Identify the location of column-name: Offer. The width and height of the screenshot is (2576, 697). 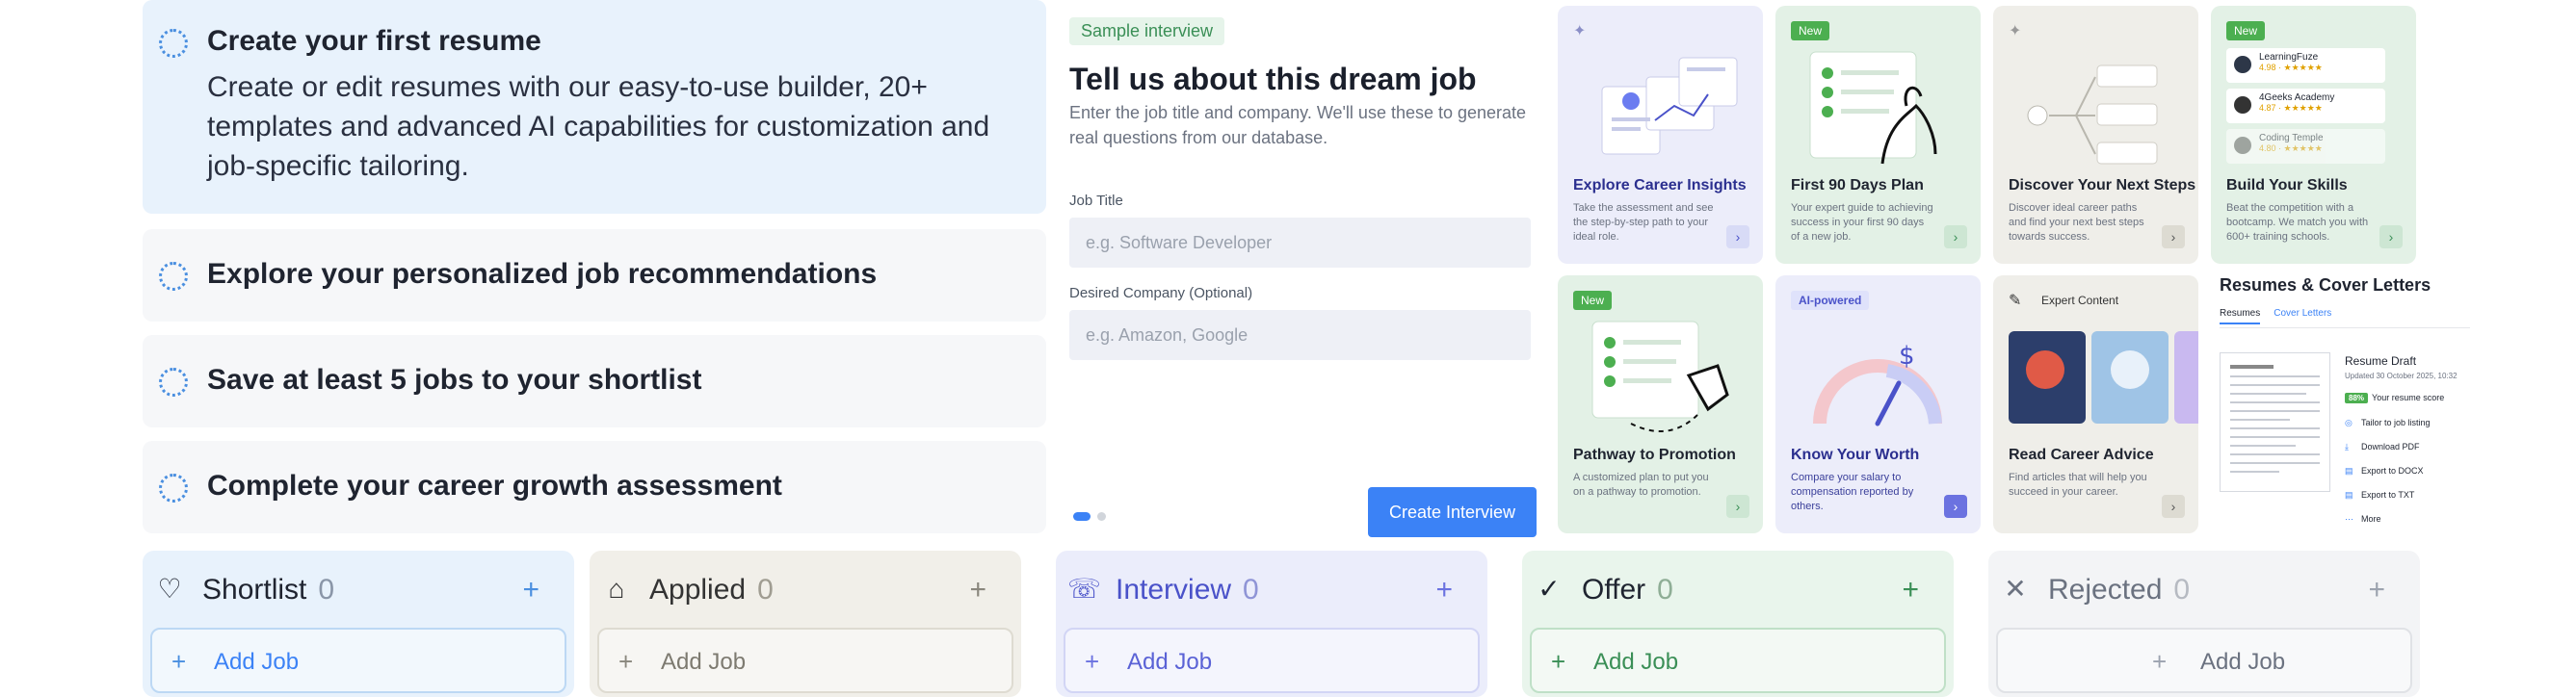
(1614, 590).